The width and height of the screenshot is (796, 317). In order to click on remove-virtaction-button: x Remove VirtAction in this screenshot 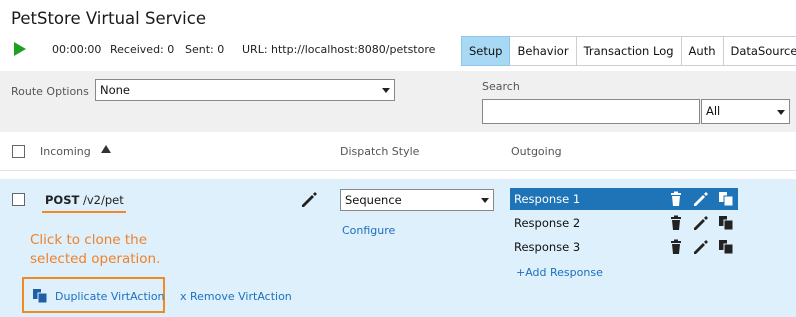, I will do `click(236, 296)`.